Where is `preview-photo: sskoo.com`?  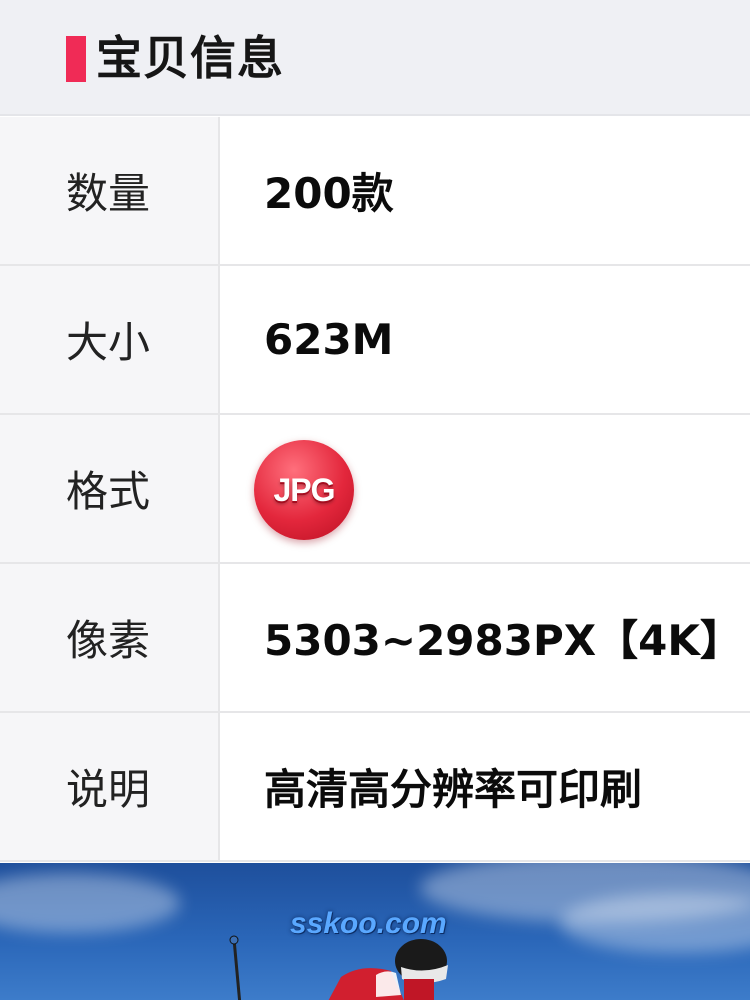
preview-photo: sskoo.com is located at coordinates (375, 931).